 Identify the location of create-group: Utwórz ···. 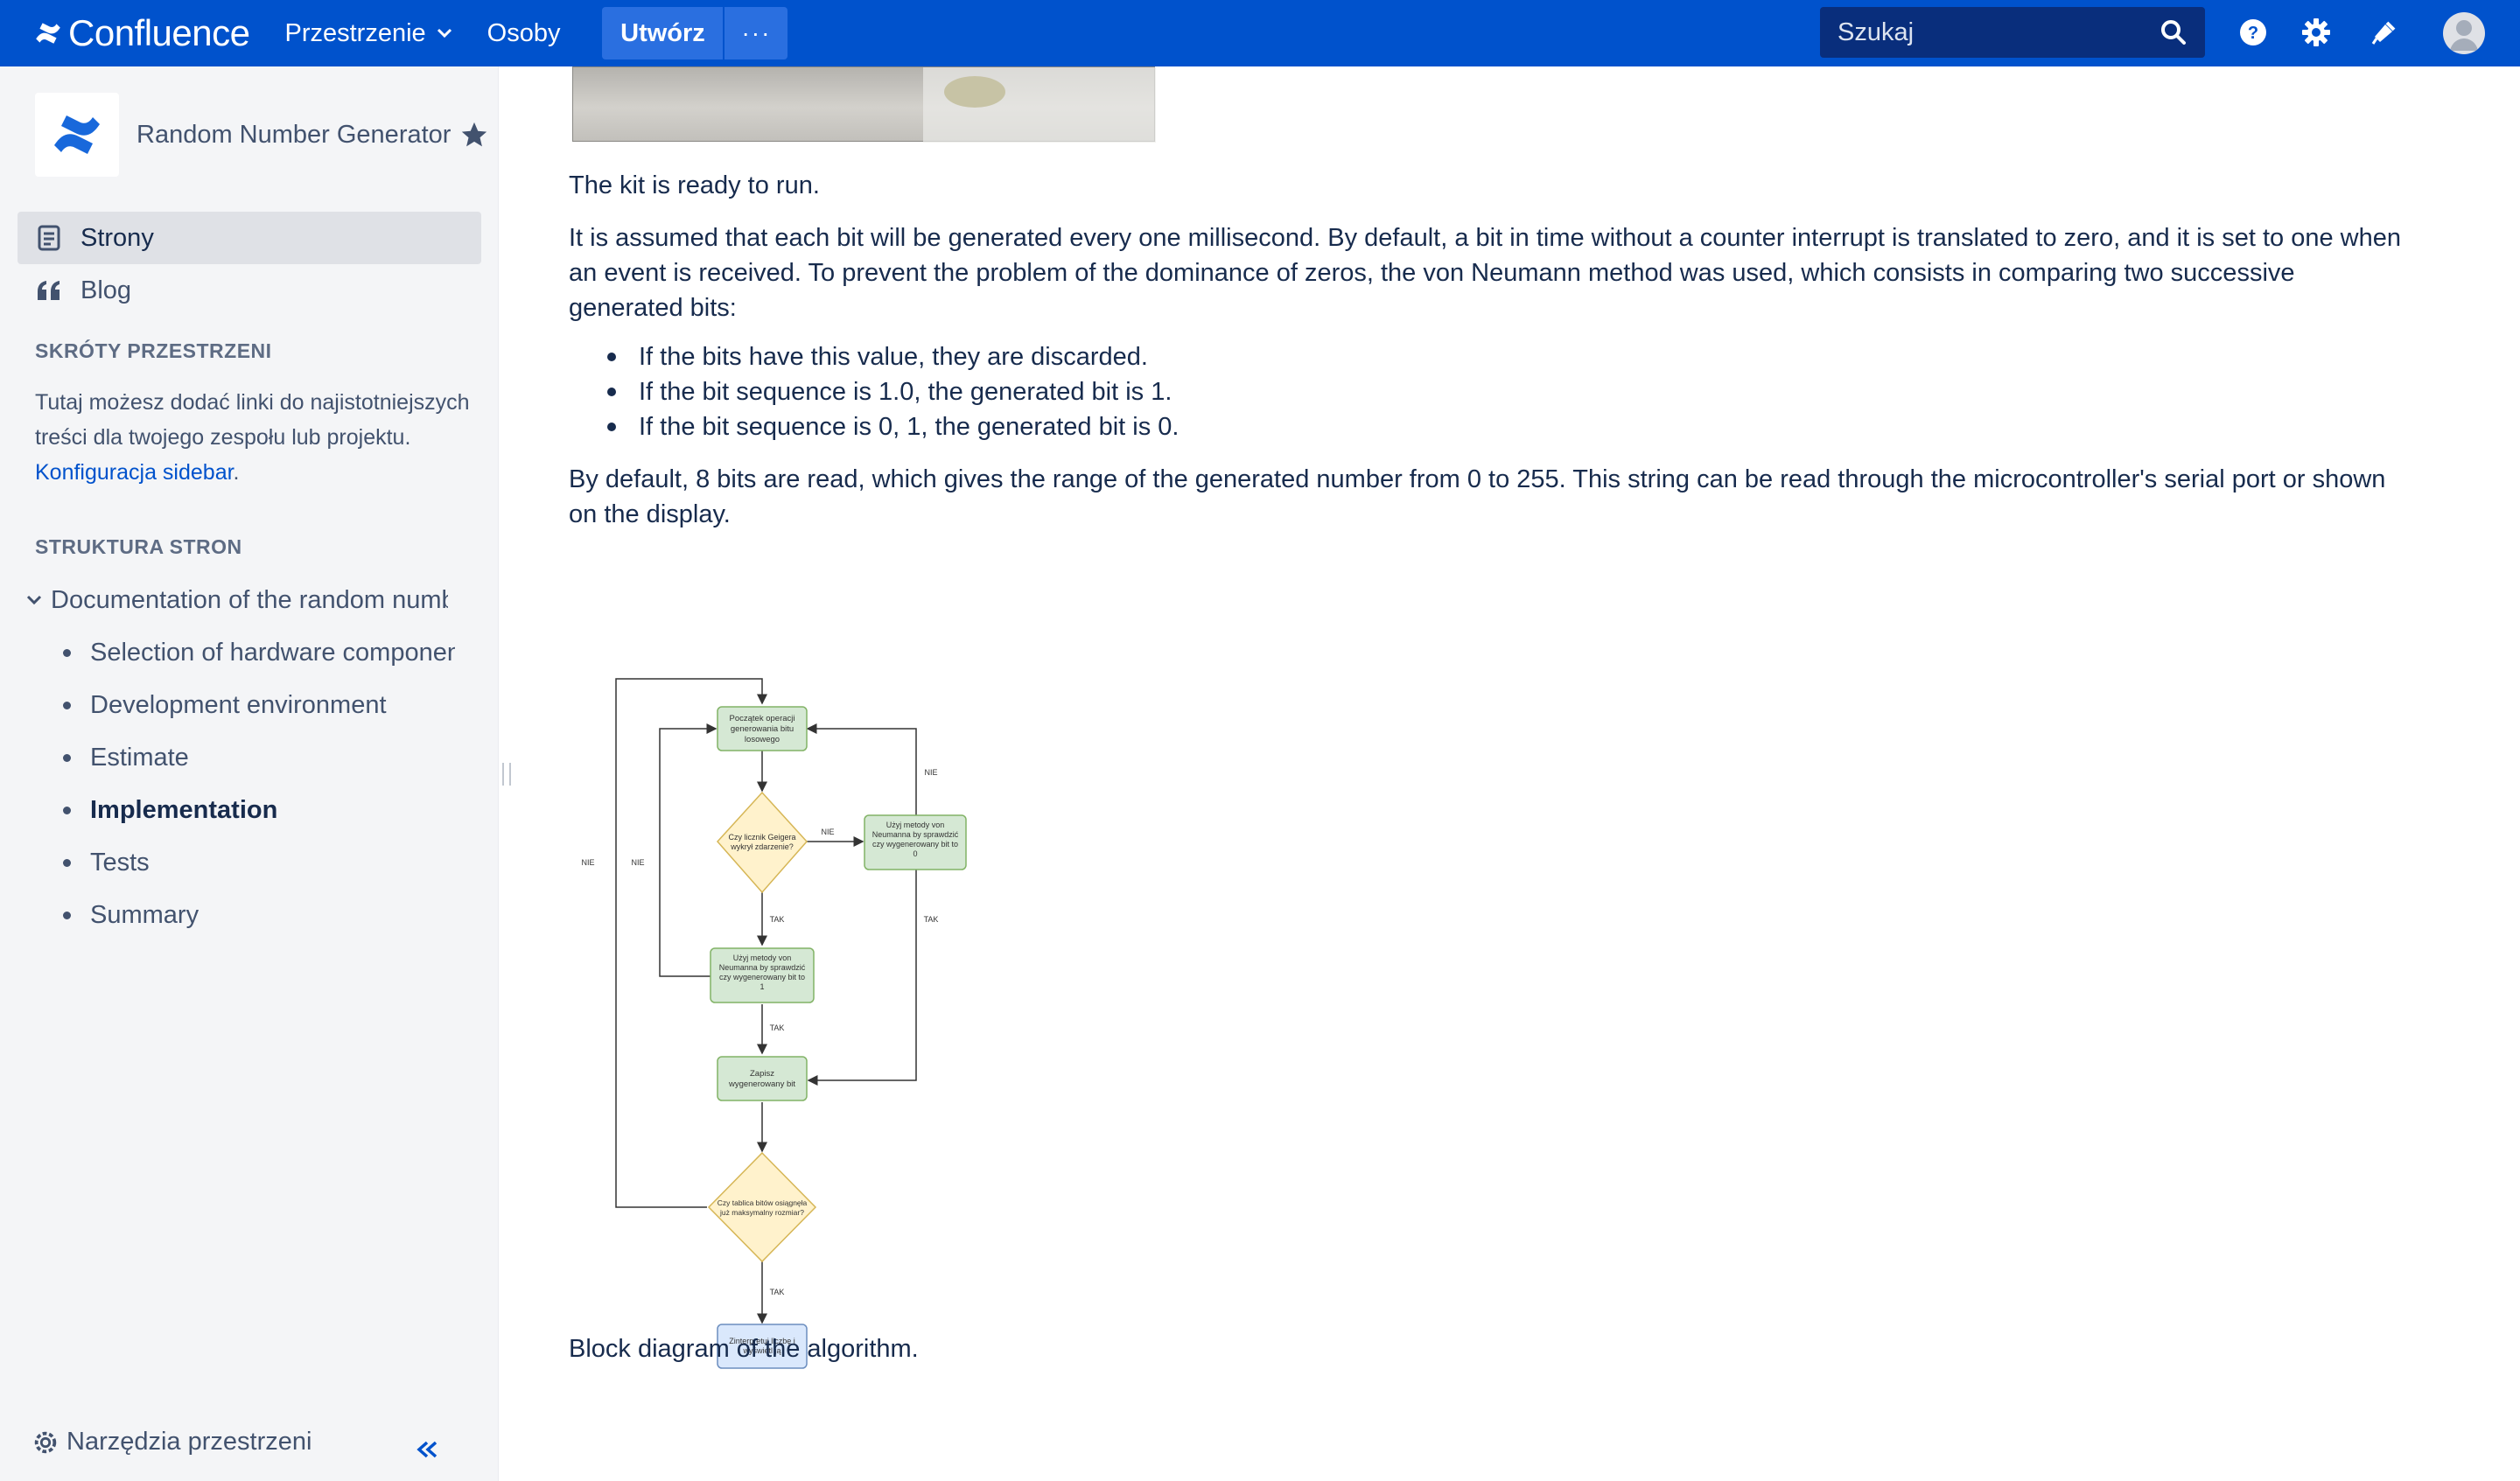
(695, 33).